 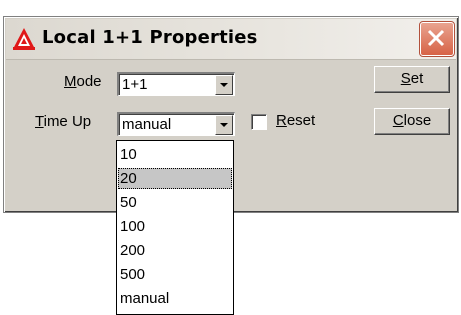 I want to click on time-up-select: manual, so click(x=176, y=124).